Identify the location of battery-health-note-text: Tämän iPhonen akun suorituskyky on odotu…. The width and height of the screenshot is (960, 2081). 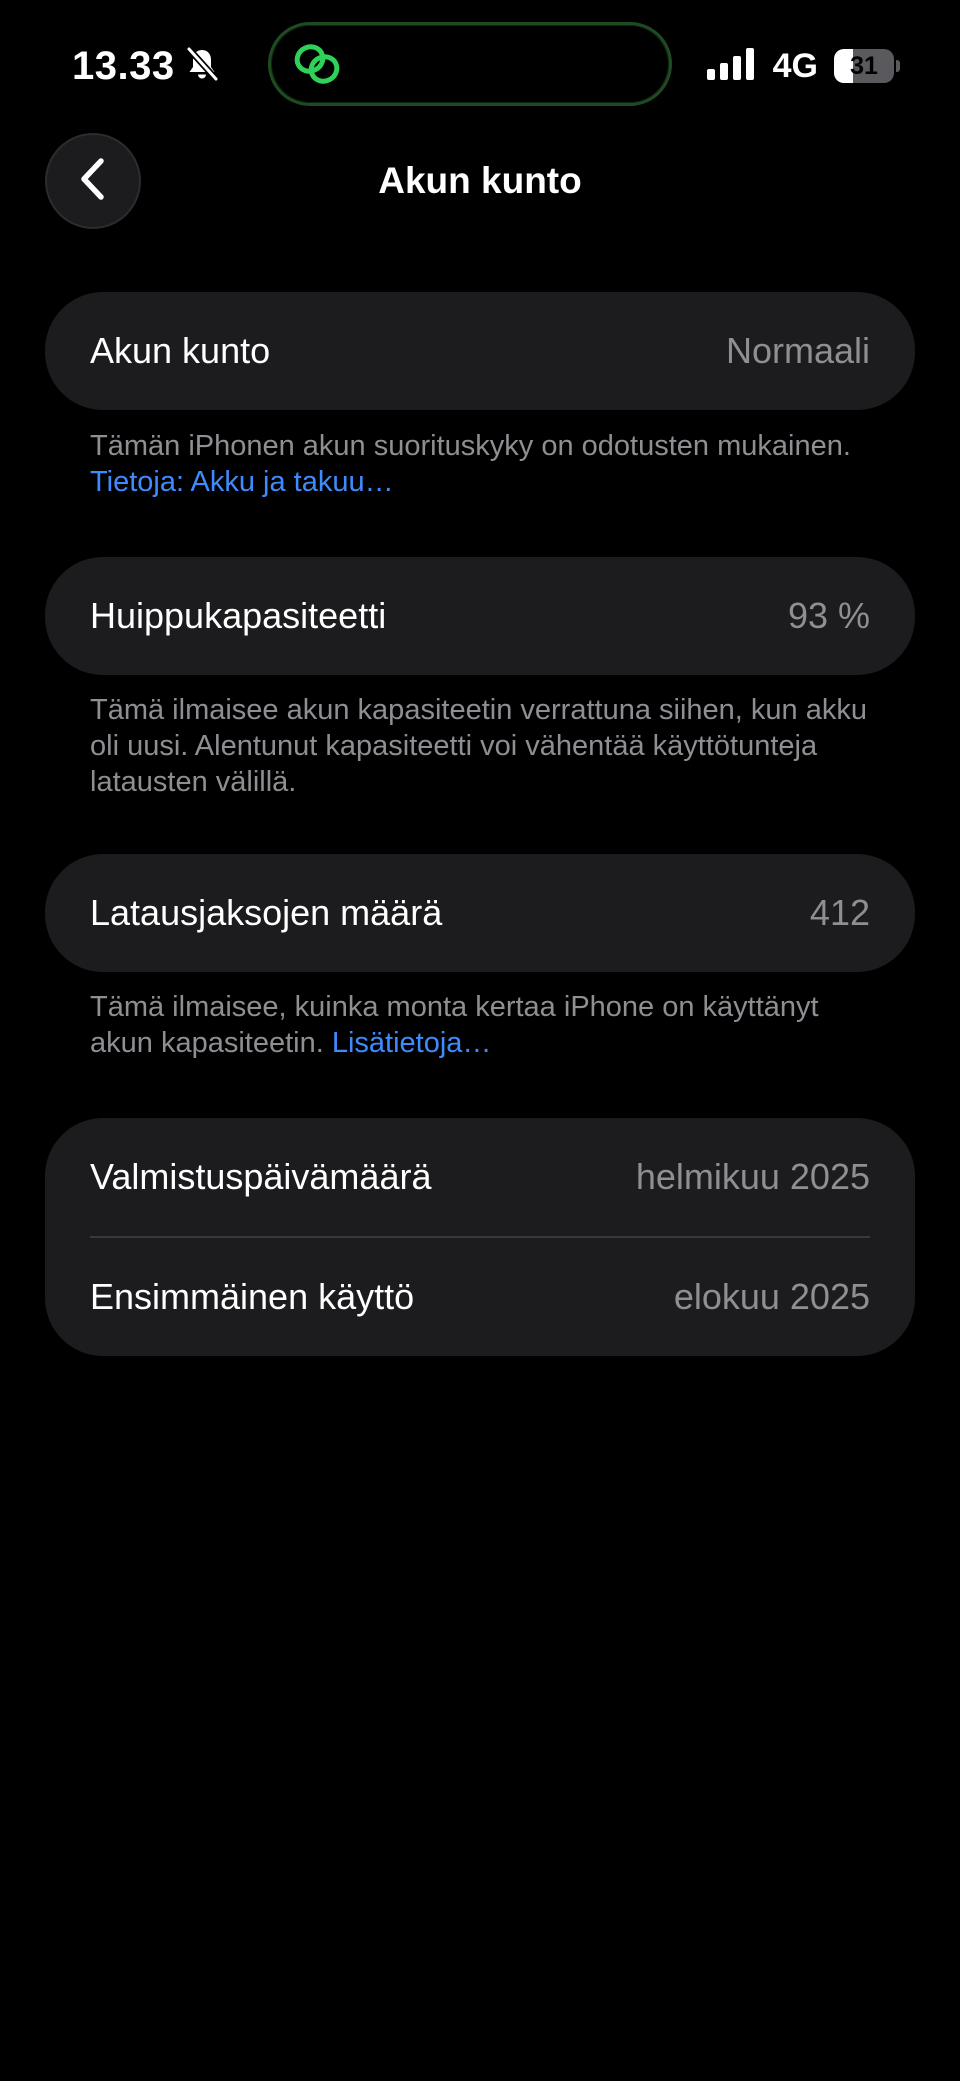
(470, 446).